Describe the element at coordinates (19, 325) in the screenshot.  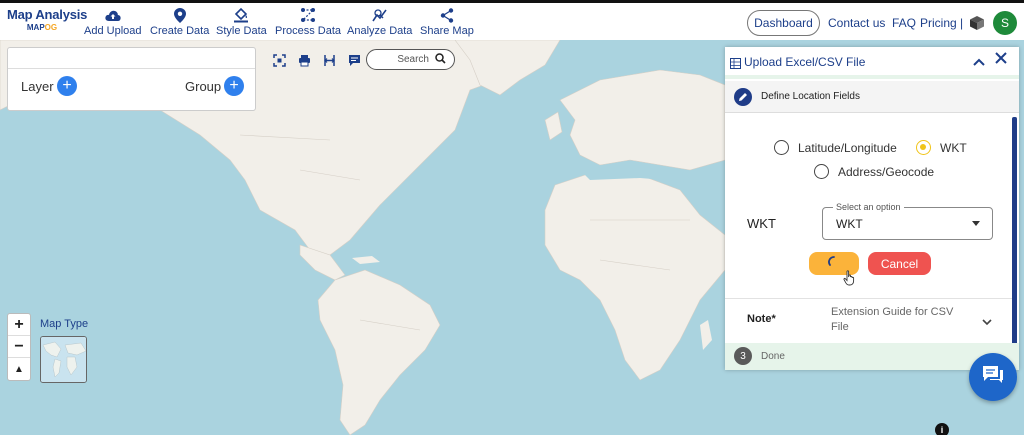
I see `zoom-in-button: +` at that location.